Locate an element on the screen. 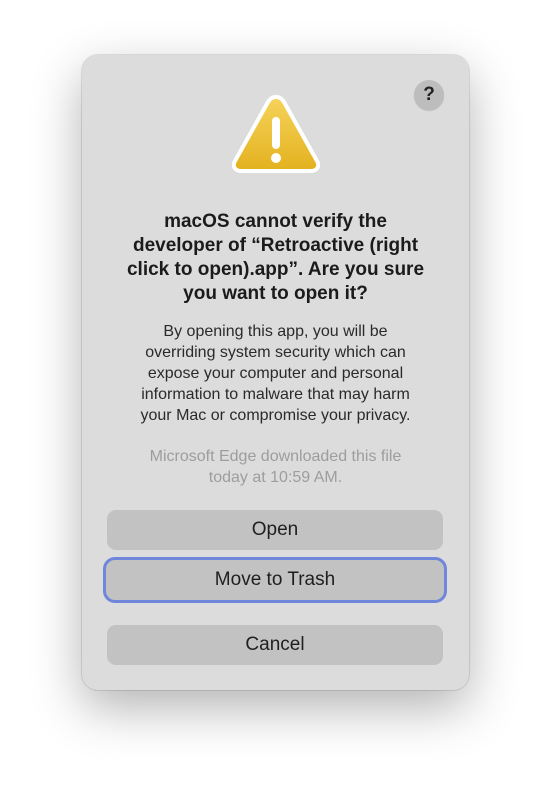  message-line: overriding system security which can is located at coordinates (275, 352).